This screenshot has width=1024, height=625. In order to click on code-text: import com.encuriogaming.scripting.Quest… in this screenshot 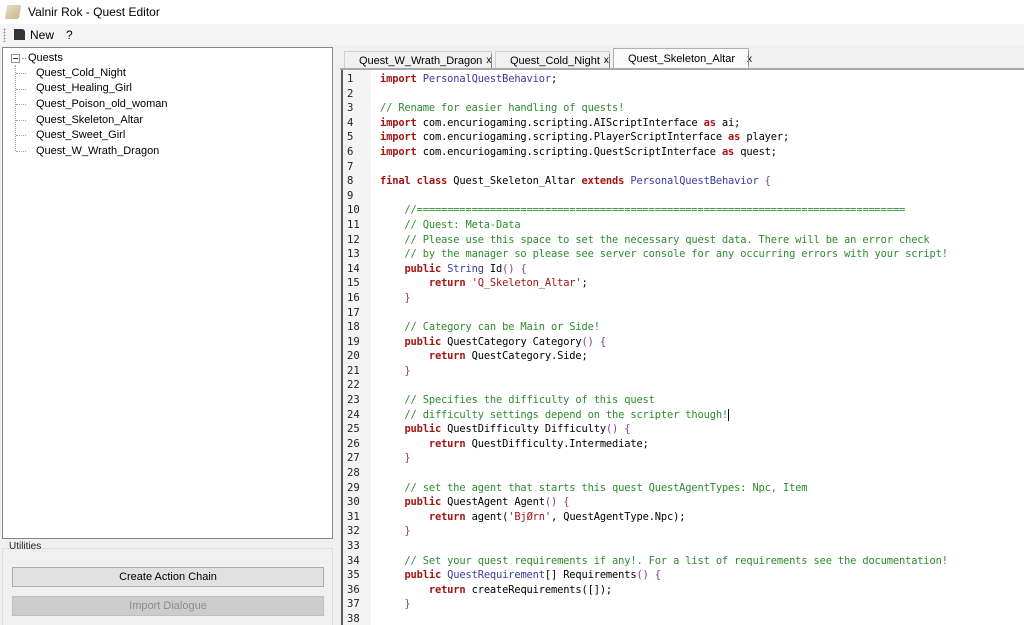, I will do `click(574, 152)`.